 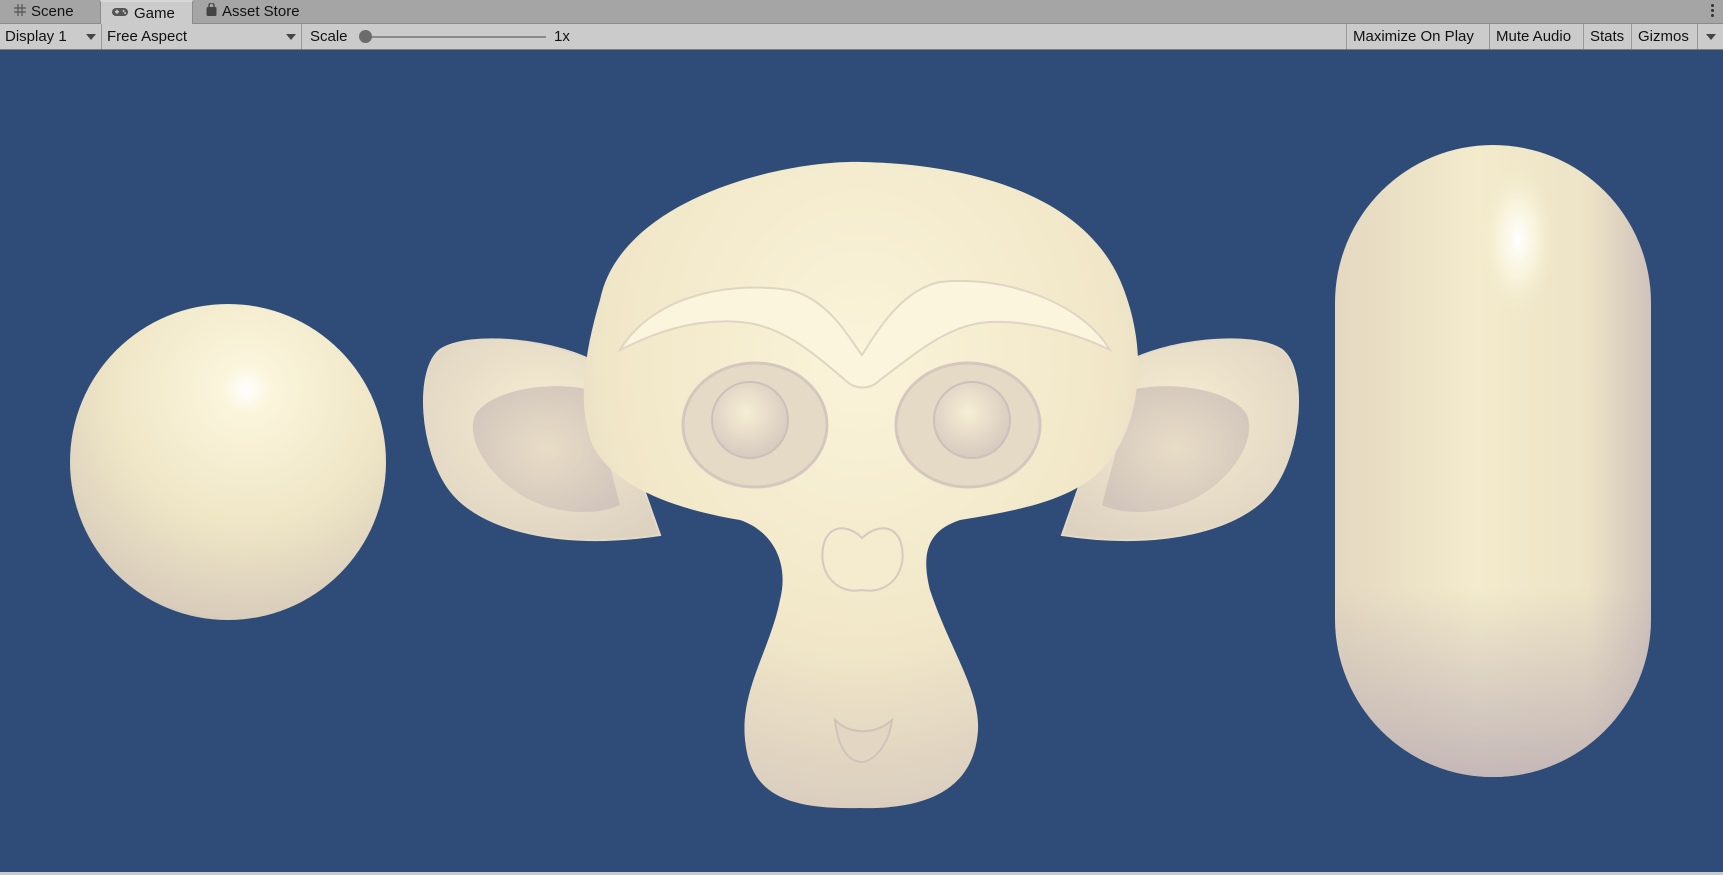 What do you see at coordinates (861, 12) in the screenshot?
I see `tab-bar: Scene Game Asset Store` at bounding box center [861, 12].